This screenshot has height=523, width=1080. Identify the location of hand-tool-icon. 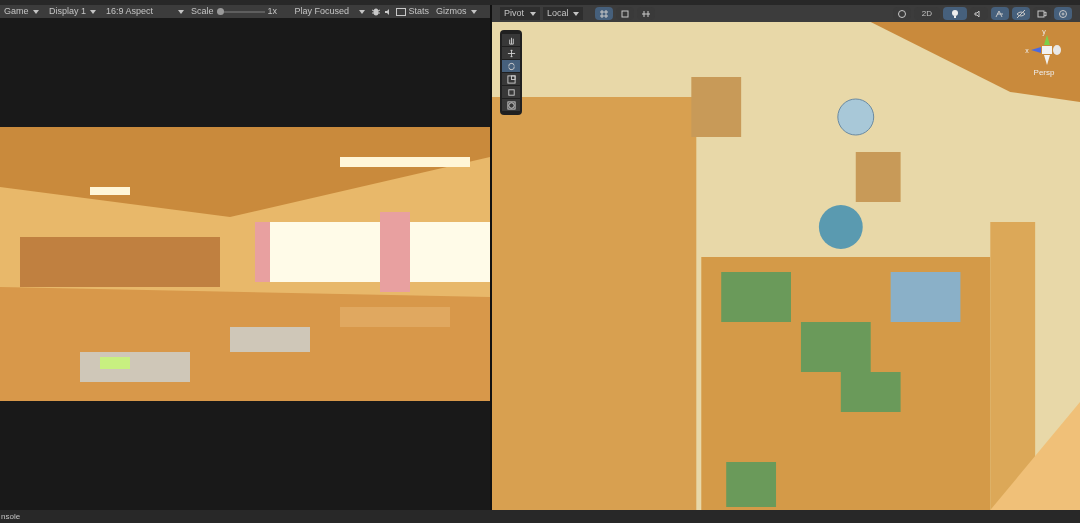
(511, 40).